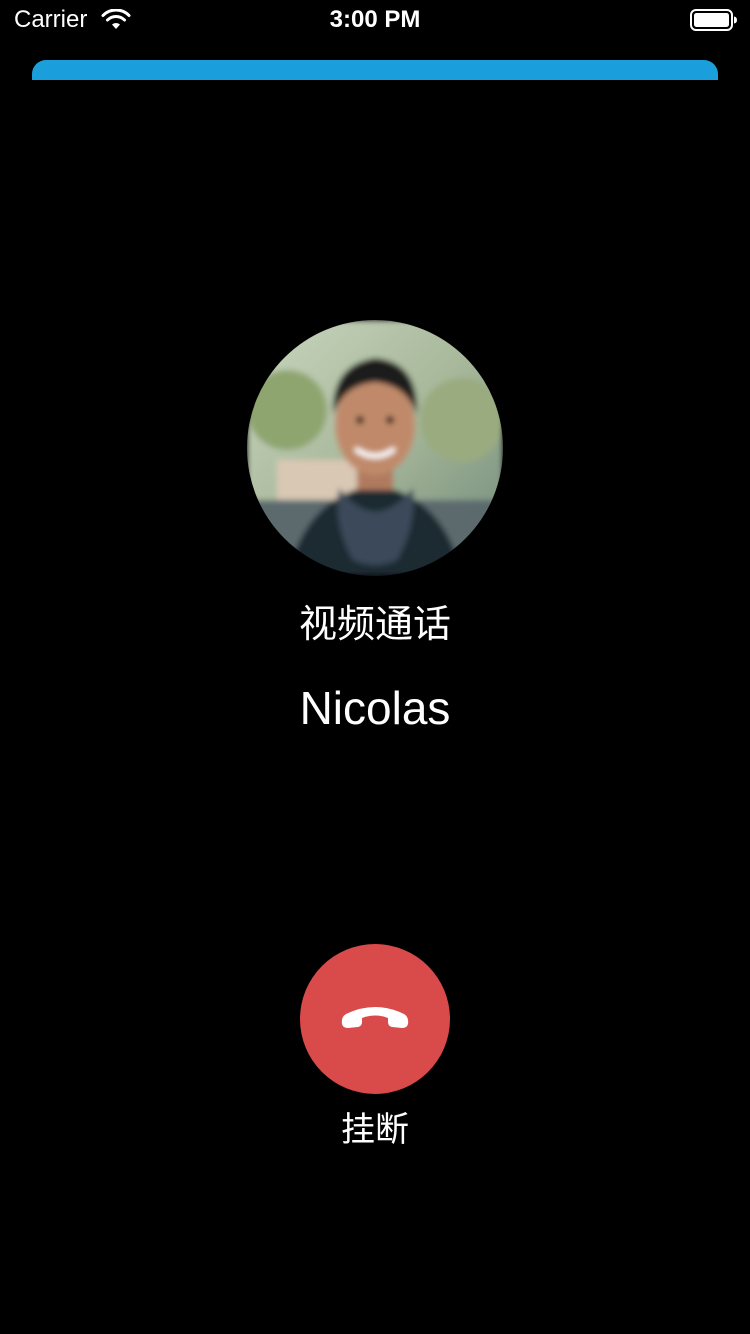 This screenshot has width=750, height=1334. What do you see at coordinates (375, 70) in the screenshot?
I see `top-banner` at bounding box center [375, 70].